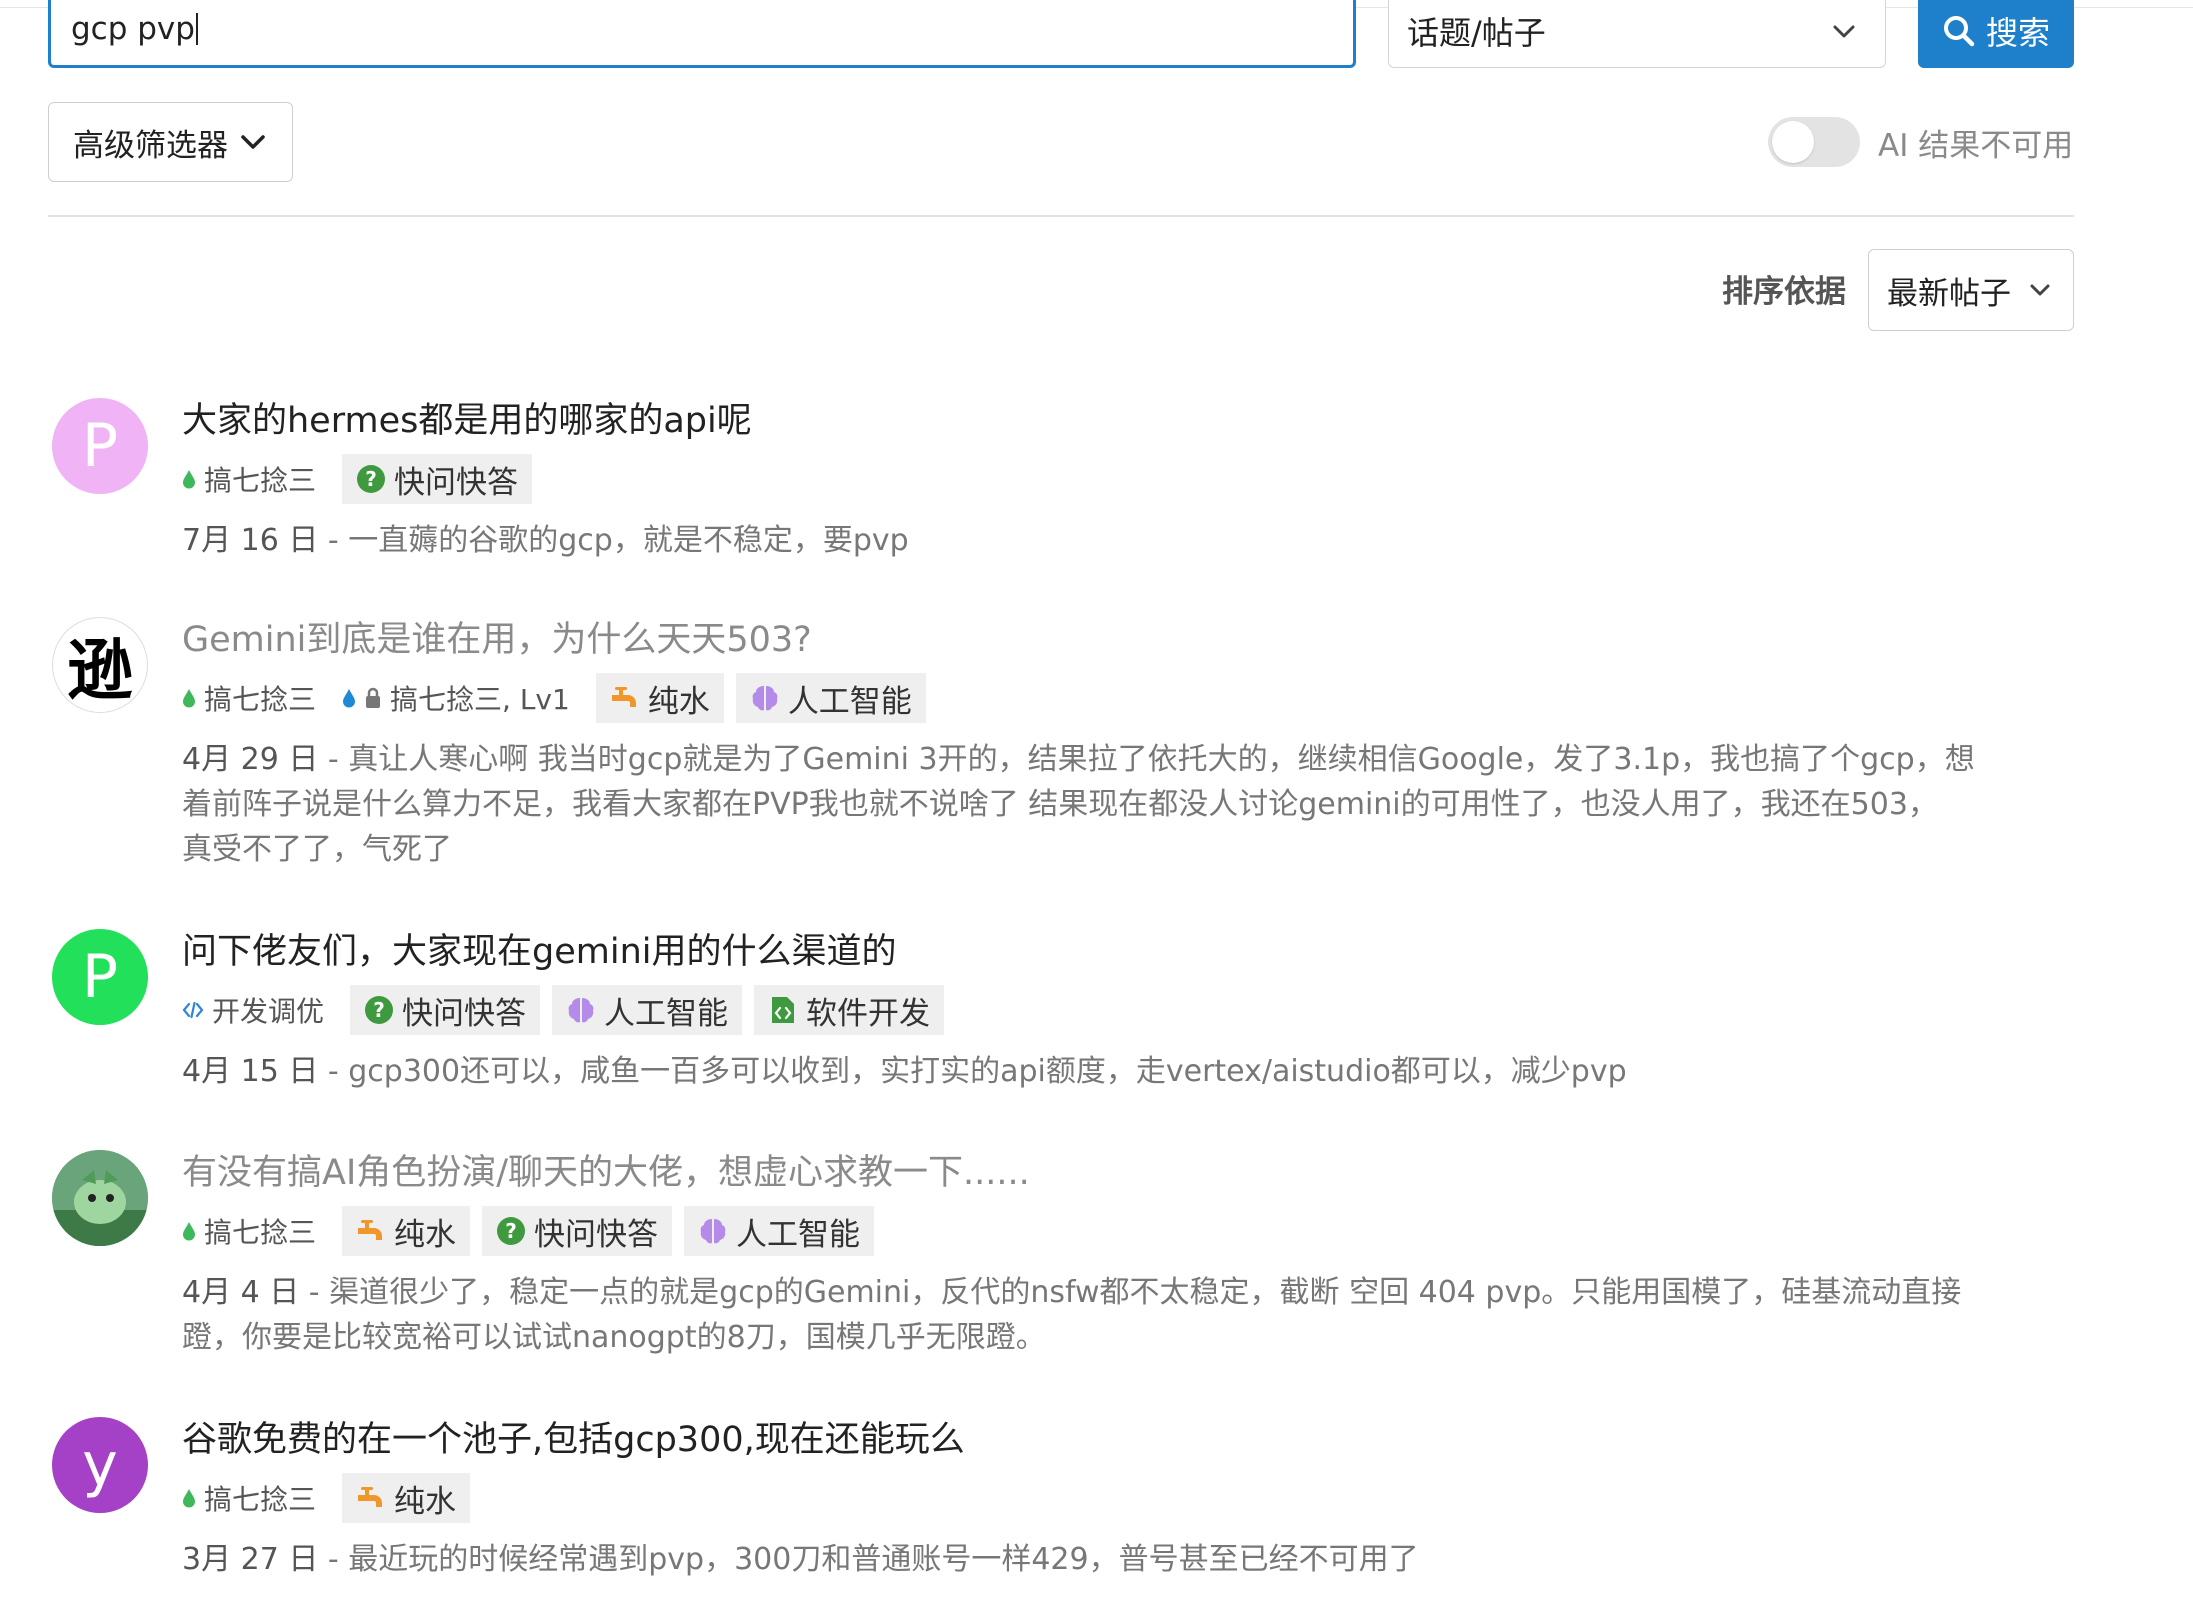 The height and width of the screenshot is (1603, 2193). I want to click on search-query-text: gcp pvp, so click(133, 28).